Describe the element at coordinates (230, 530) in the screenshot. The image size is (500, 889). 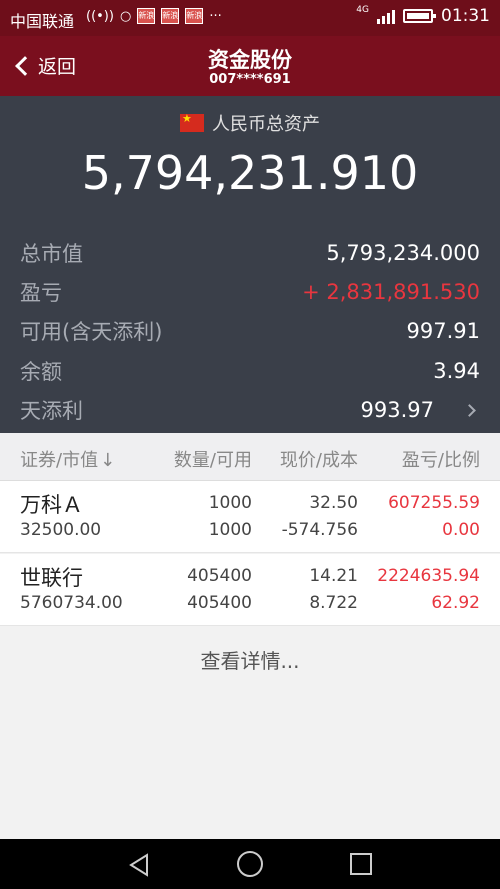
I see `available: 1000` at that location.